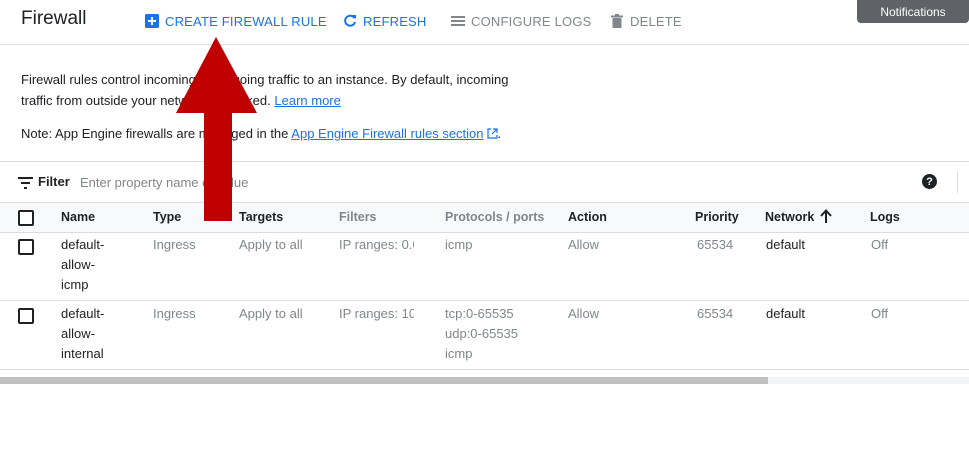 The width and height of the screenshot is (969, 456). What do you see at coordinates (376, 313) in the screenshot?
I see `rule-filters: IP ranges: 10.128.0.0/9` at bounding box center [376, 313].